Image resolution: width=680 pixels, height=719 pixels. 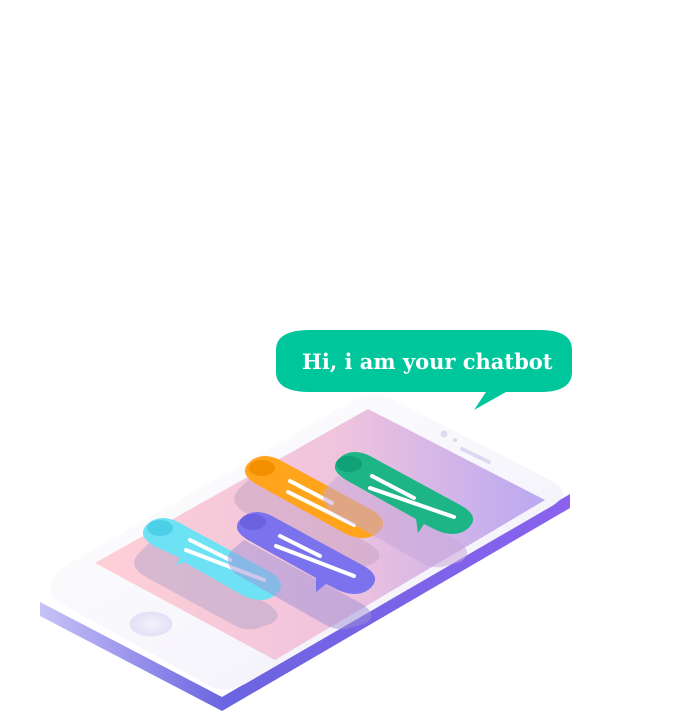 I want to click on chatbot-speech-bubble: Hi, i am your chatbot, so click(x=424, y=370).